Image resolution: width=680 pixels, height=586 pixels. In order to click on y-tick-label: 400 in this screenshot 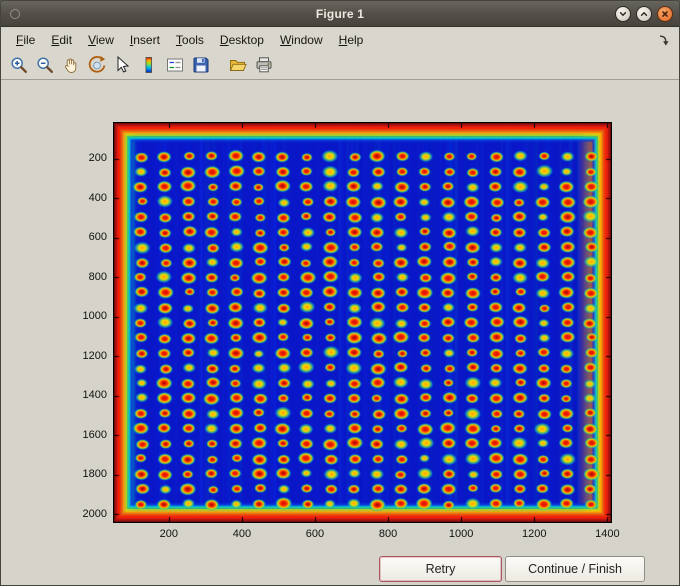, I will do `click(97, 197)`.